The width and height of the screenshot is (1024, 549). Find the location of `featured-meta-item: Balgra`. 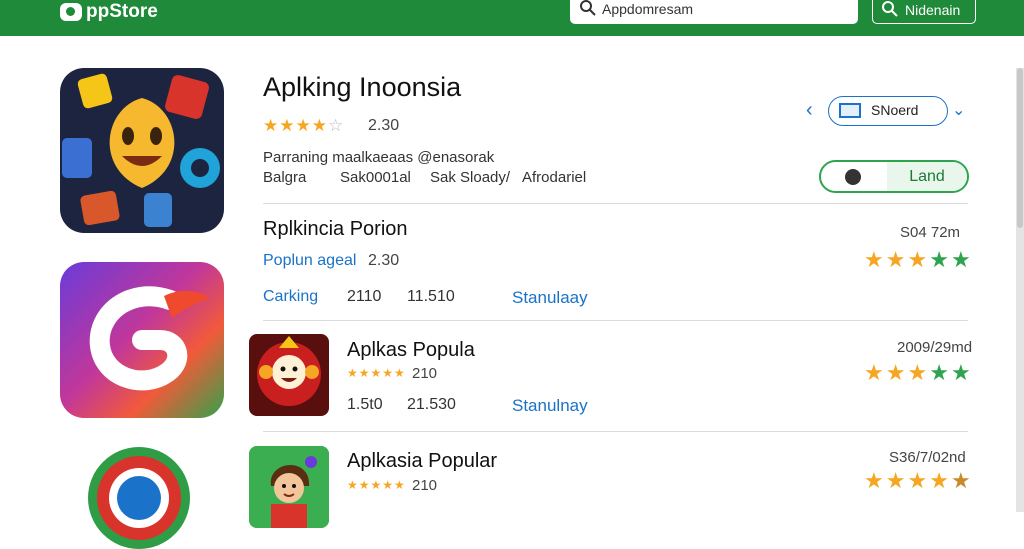

featured-meta-item: Balgra is located at coordinates (285, 177).